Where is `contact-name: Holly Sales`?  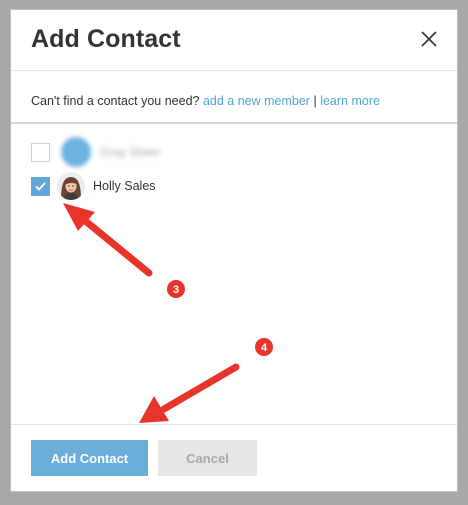
contact-name: Holly Sales is located at coordinates (124, 186).